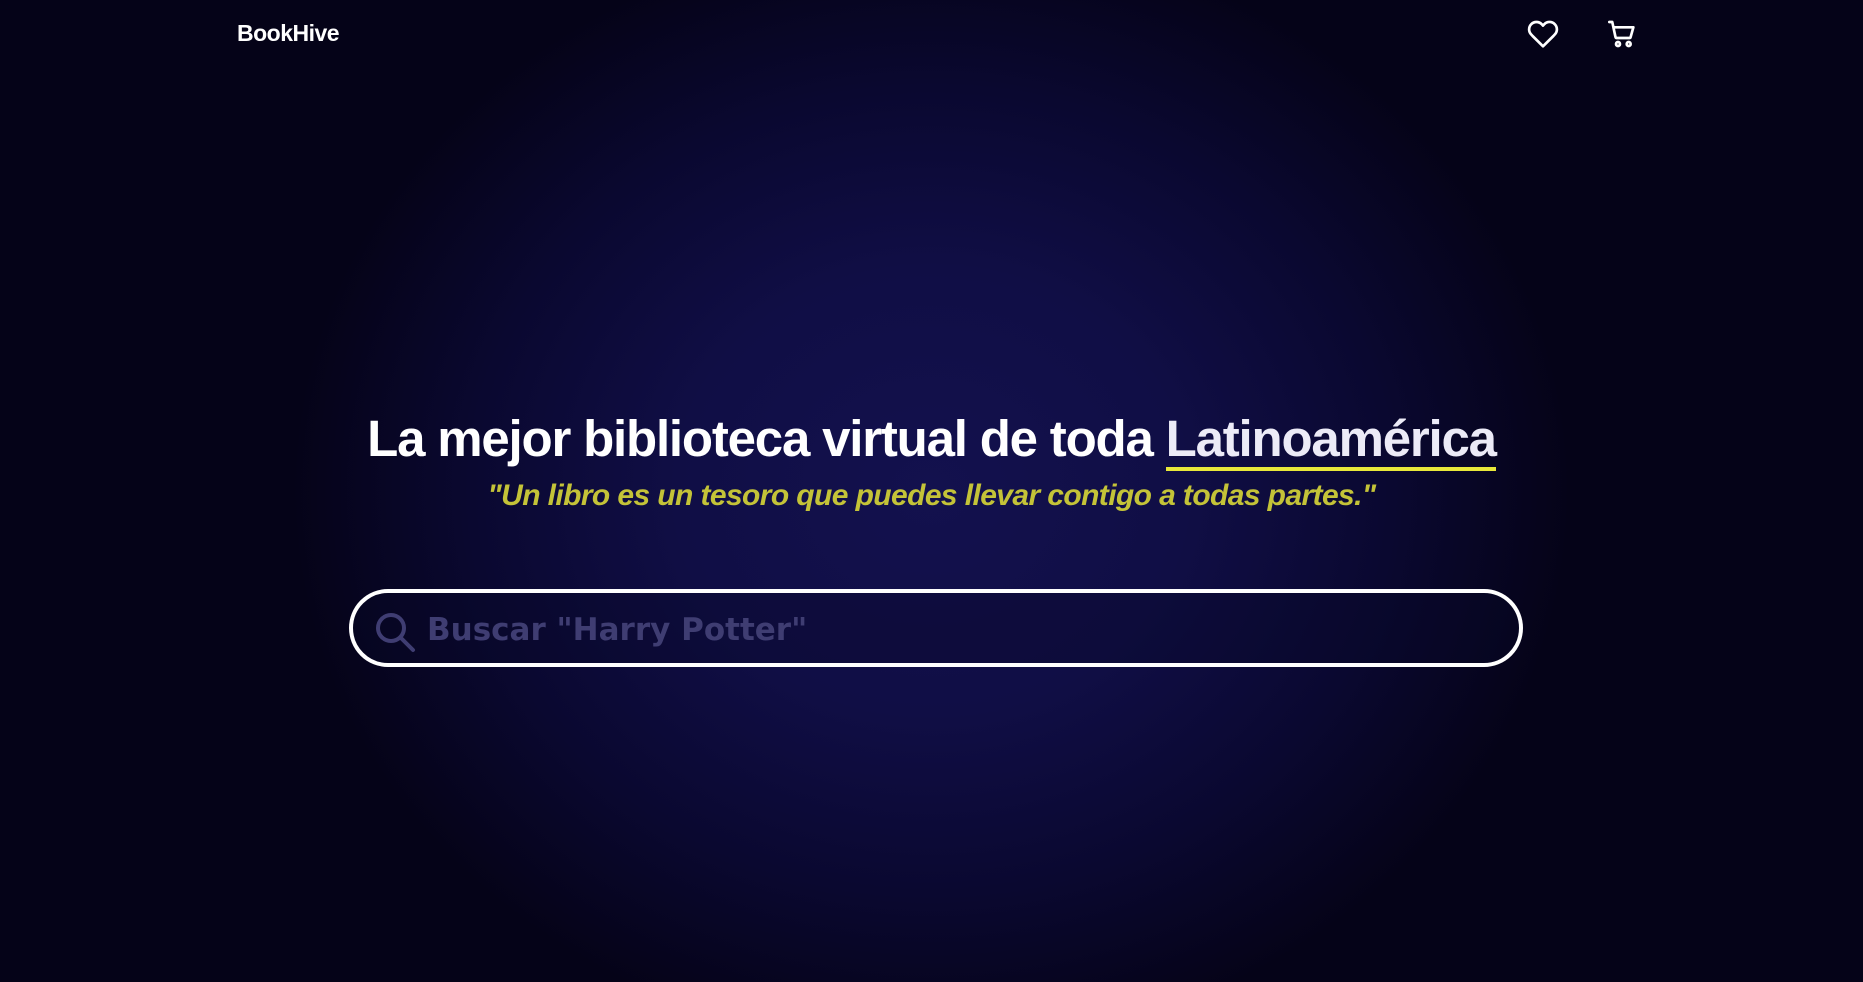  What do you see at coordinates (931, 35) in the screenshot?
I see `navbar: BookHive` at bounding box center [931, 35].